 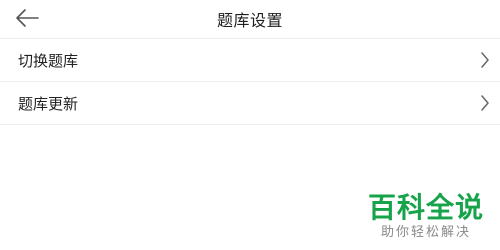 I want to click on settings-item-label: 题库更新, so click(x=48, y=104).